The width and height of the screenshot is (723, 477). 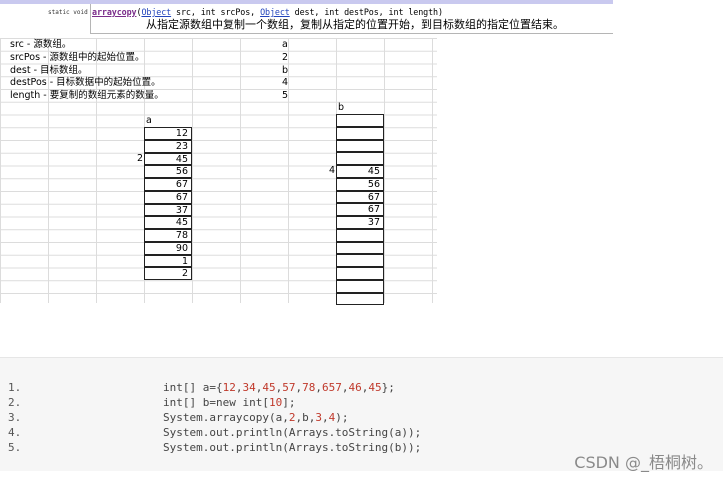 I want to click on number-literal: 2, so click(x=292, y=417).